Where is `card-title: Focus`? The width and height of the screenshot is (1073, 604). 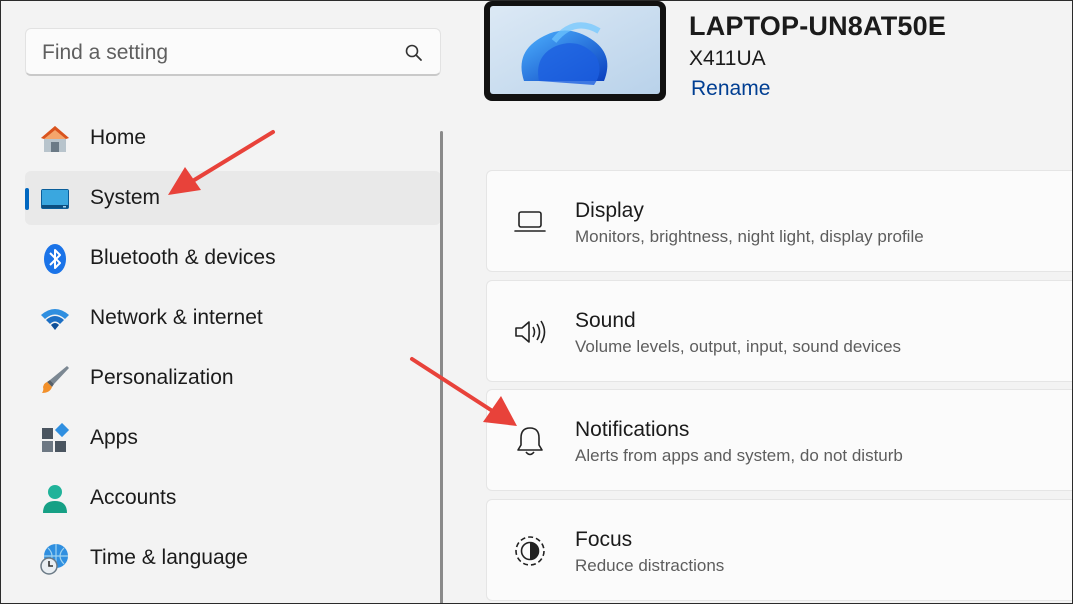
card-title: Focus is located at coordinates (604, 539).